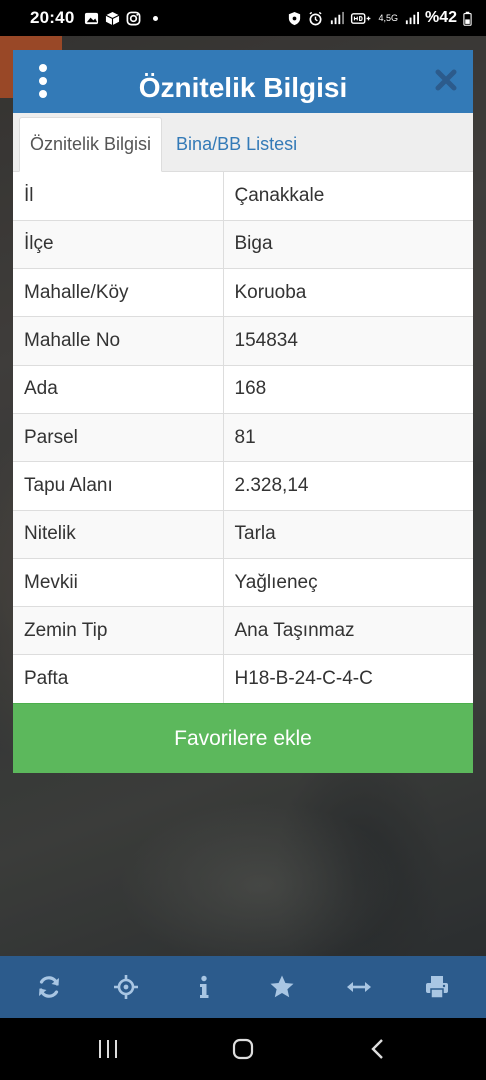 The image size is (486, 1080). What do you see at coordinates (91, 144) in the screenshot?
I see `tab-attribute-info: Öznitelik Bilgisi` at bounding box center [91, 144].